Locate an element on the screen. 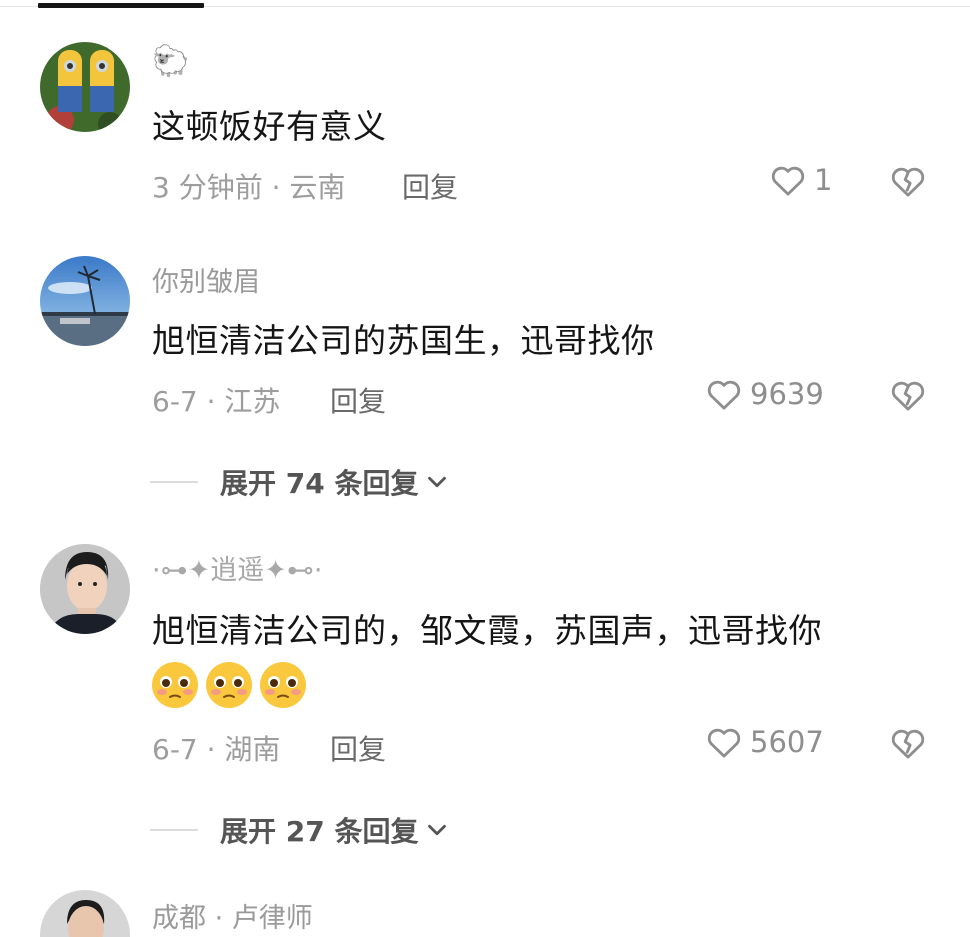 The image size is (970, 937). comment-meta: 6-7 · 湖南 is located at coordinates (216, 749).